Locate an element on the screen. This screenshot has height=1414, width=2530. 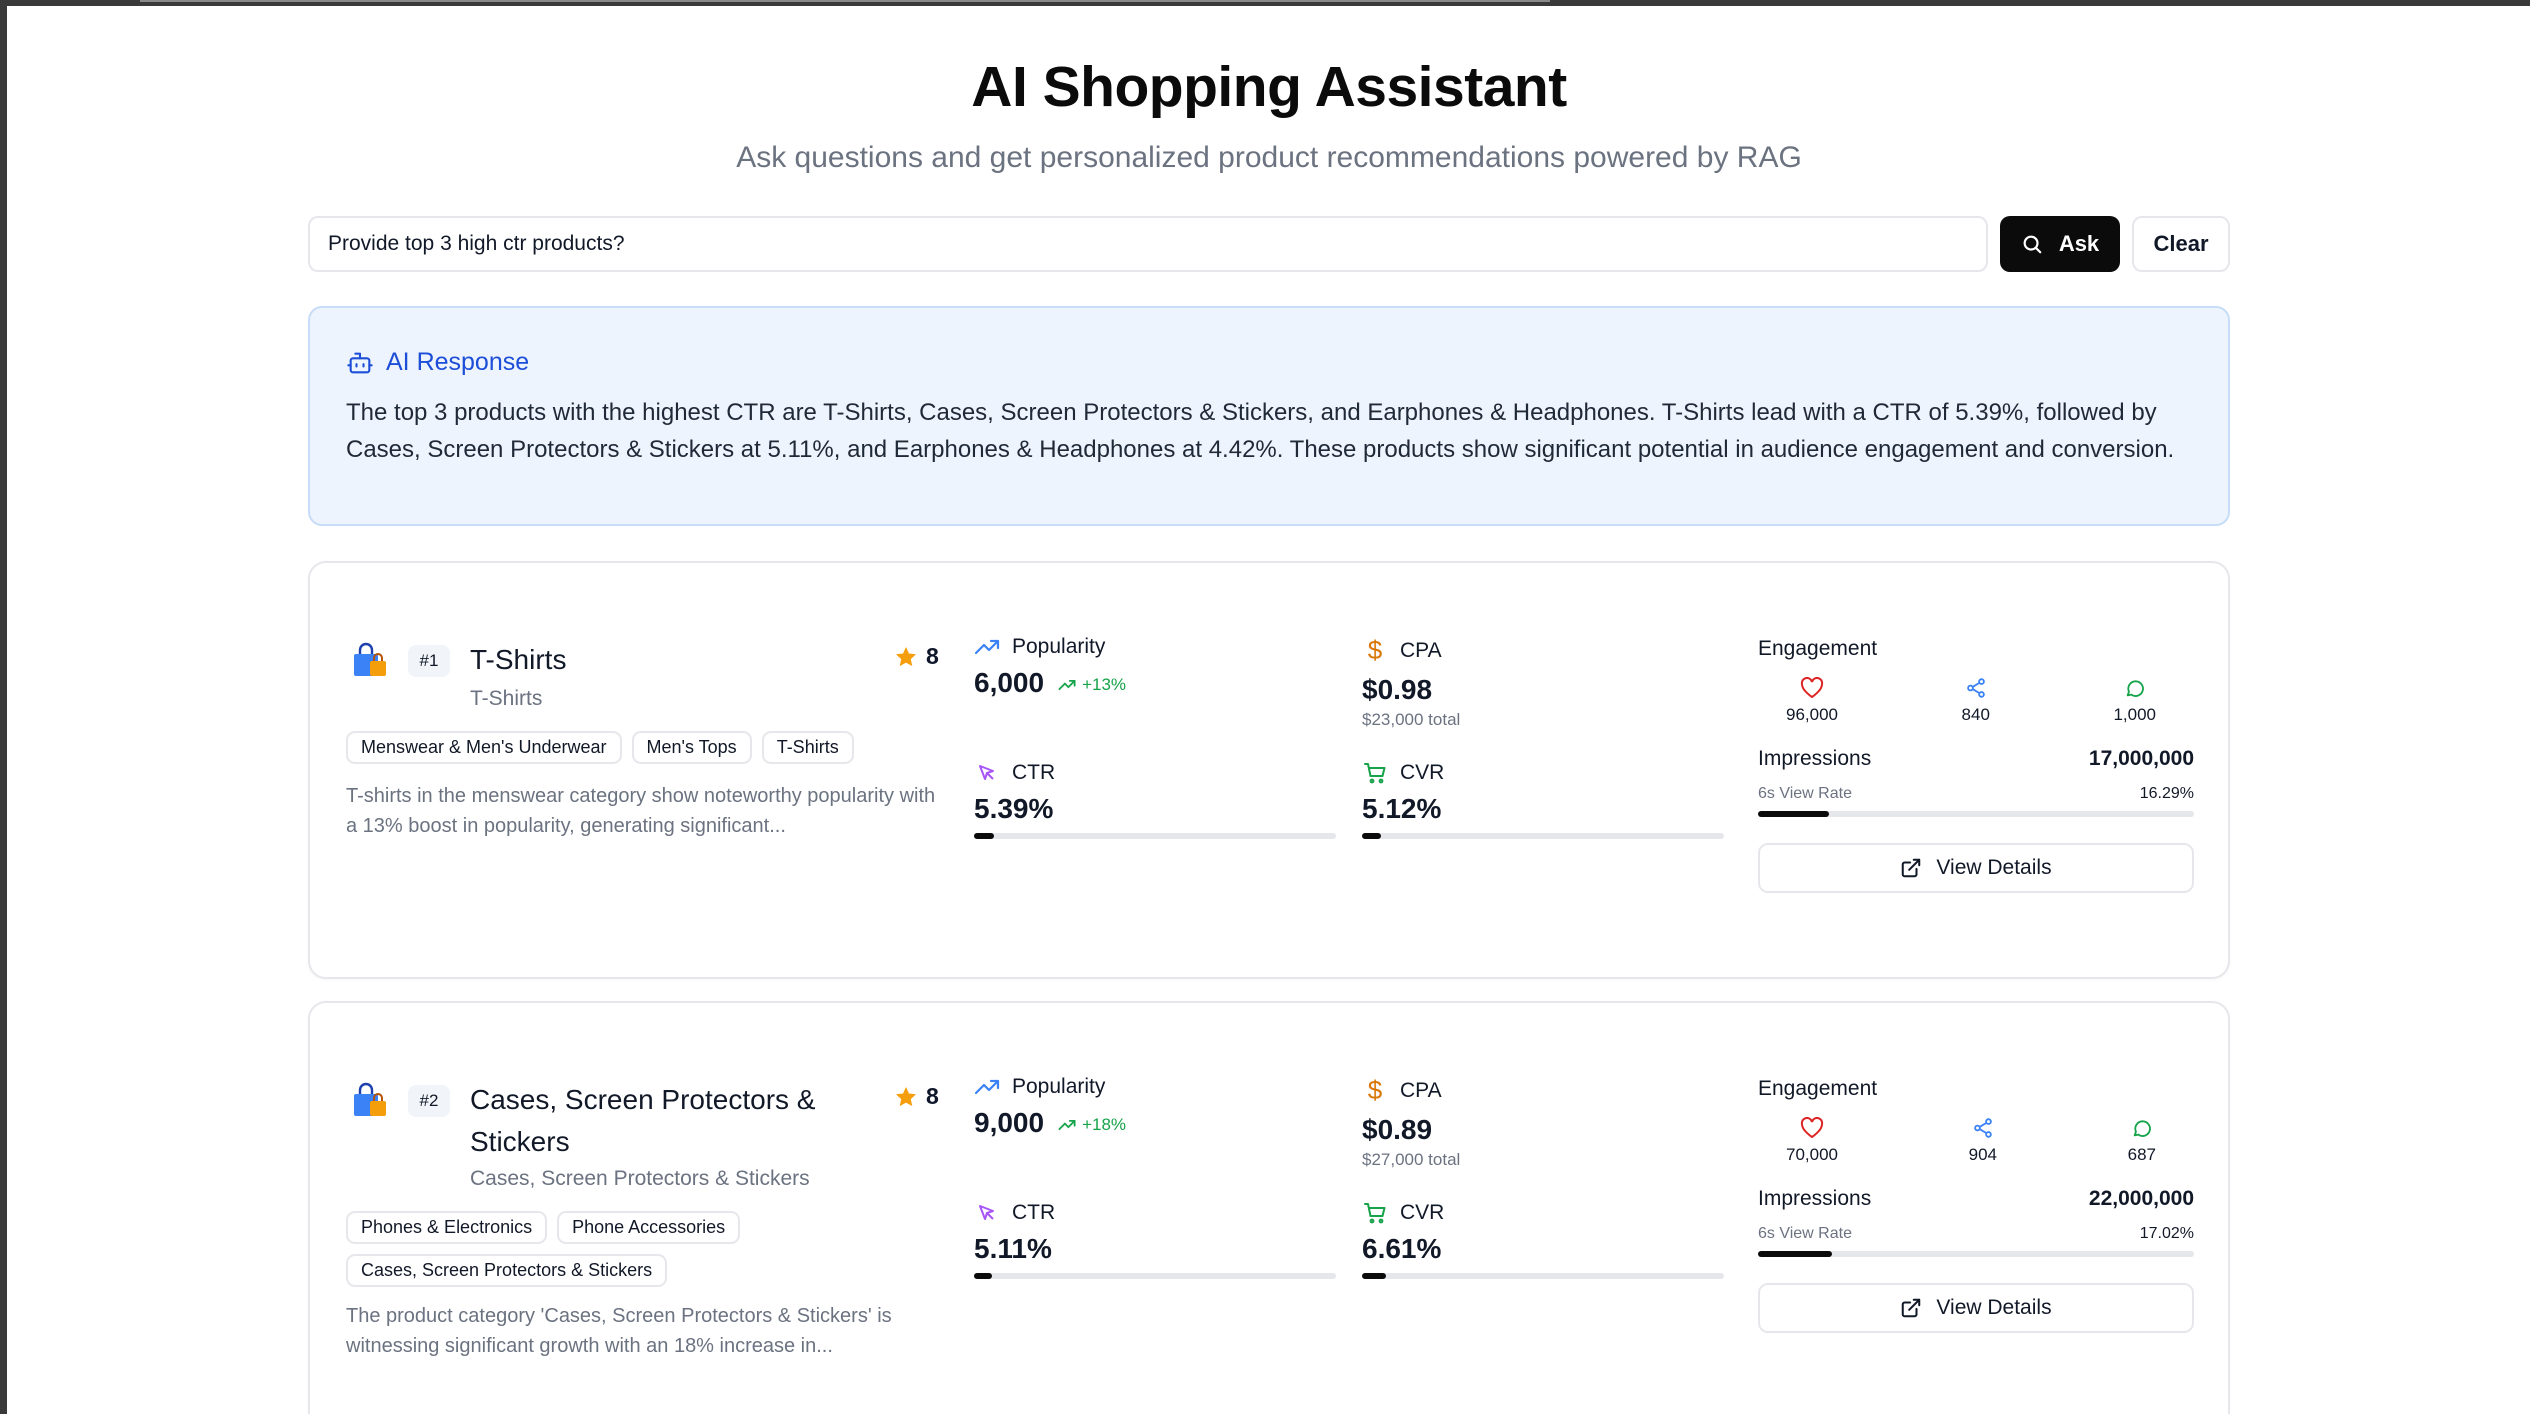
cpa-metric: $ CPA $0.89 $27,000 total is located at coordinates (1411, 1122).